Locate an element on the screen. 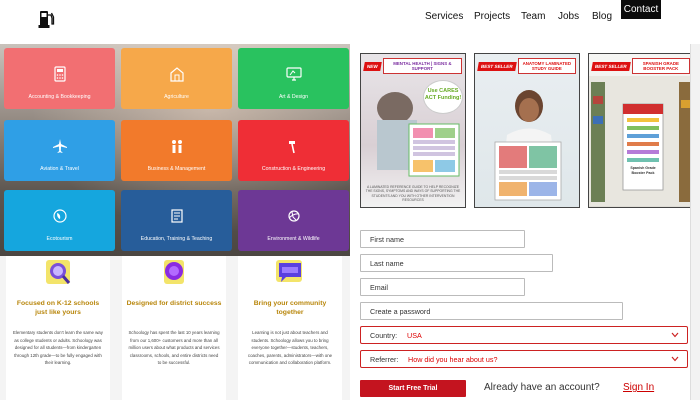  feature-title: Bring your community together is located at coordinates (290, 308).